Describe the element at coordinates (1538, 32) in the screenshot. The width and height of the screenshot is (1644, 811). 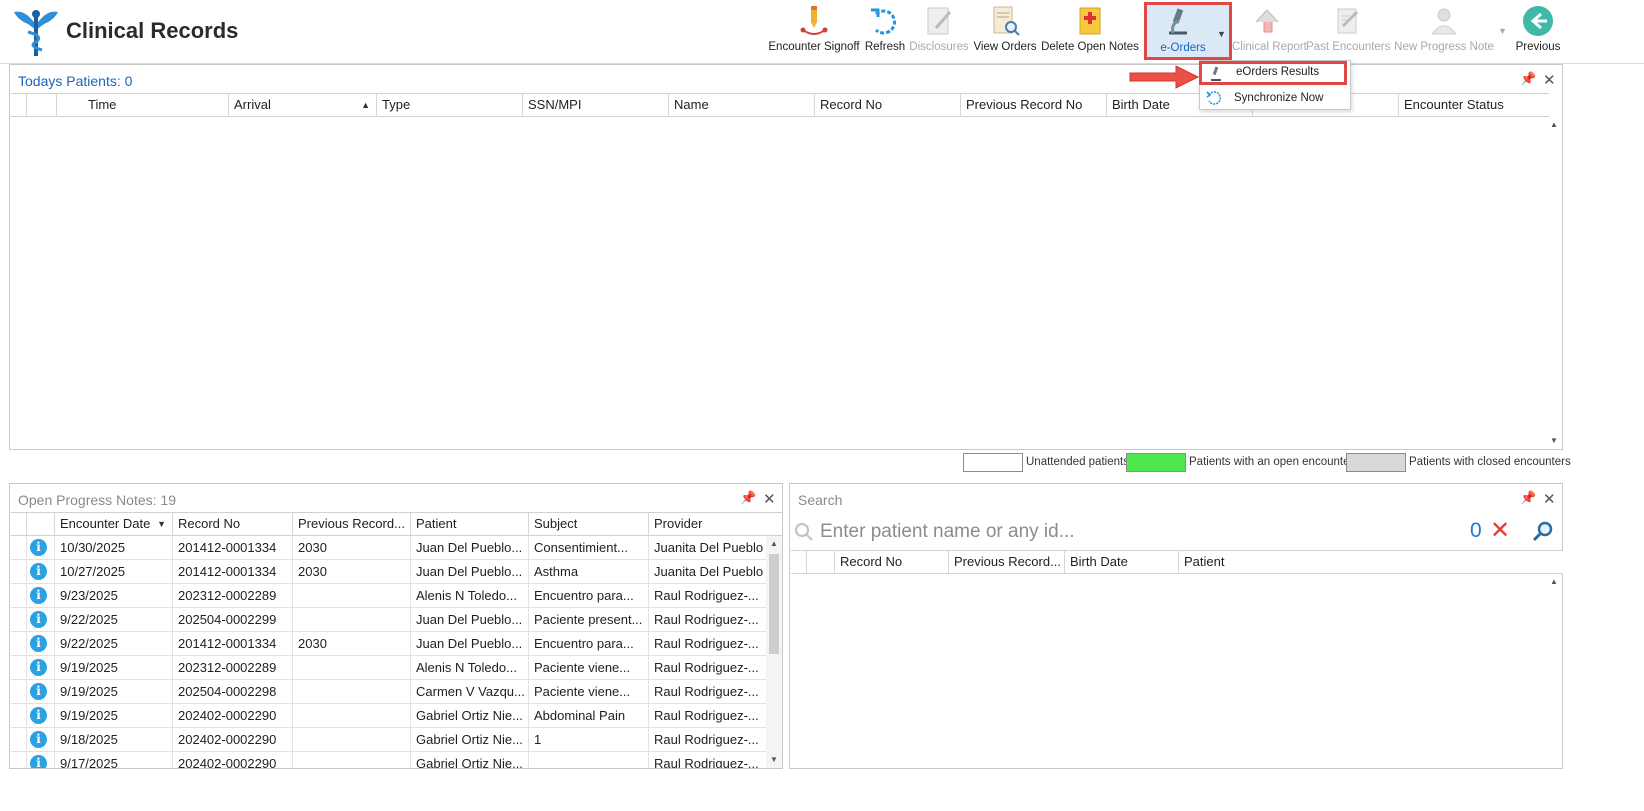
I see `previous-button: Previous` at that location.